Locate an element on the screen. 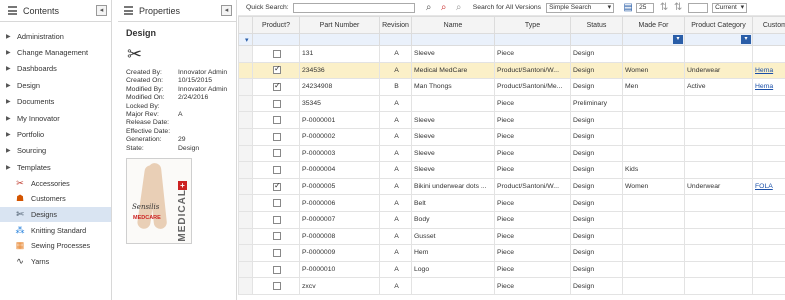  table-row: P-0000006 A Belt Piece Design is located at coordinates (511, 203).